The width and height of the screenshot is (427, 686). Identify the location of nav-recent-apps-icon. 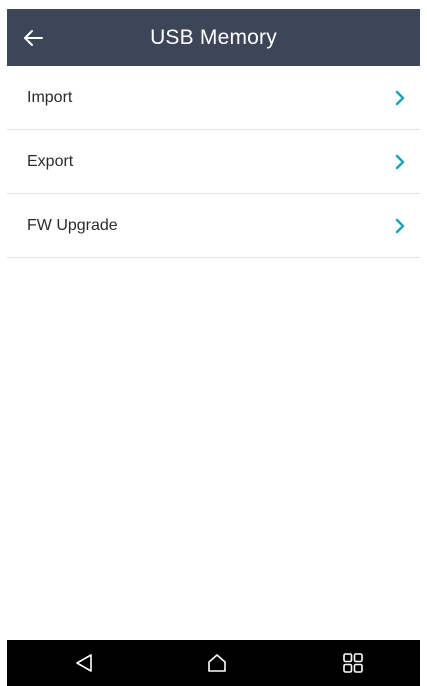
(353, 663).